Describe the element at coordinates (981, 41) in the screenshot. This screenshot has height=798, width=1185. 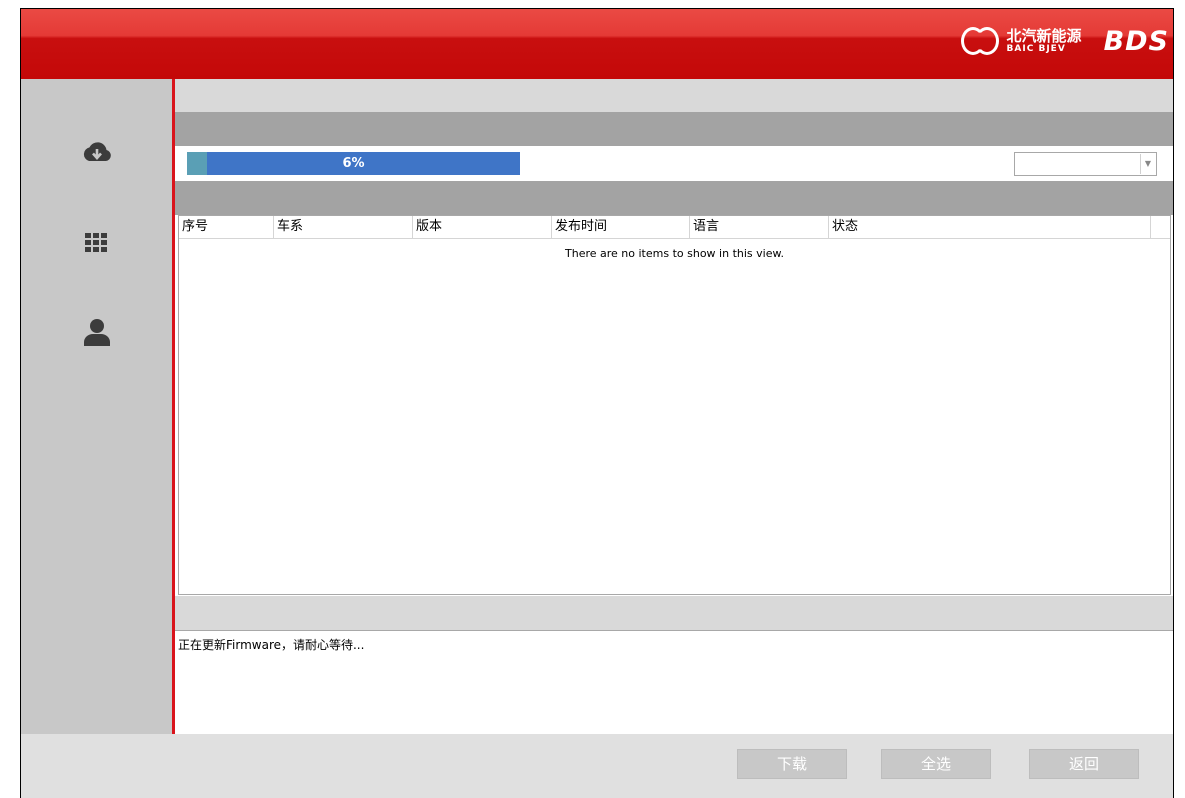
I see `baic-emblem-icon` at that location.